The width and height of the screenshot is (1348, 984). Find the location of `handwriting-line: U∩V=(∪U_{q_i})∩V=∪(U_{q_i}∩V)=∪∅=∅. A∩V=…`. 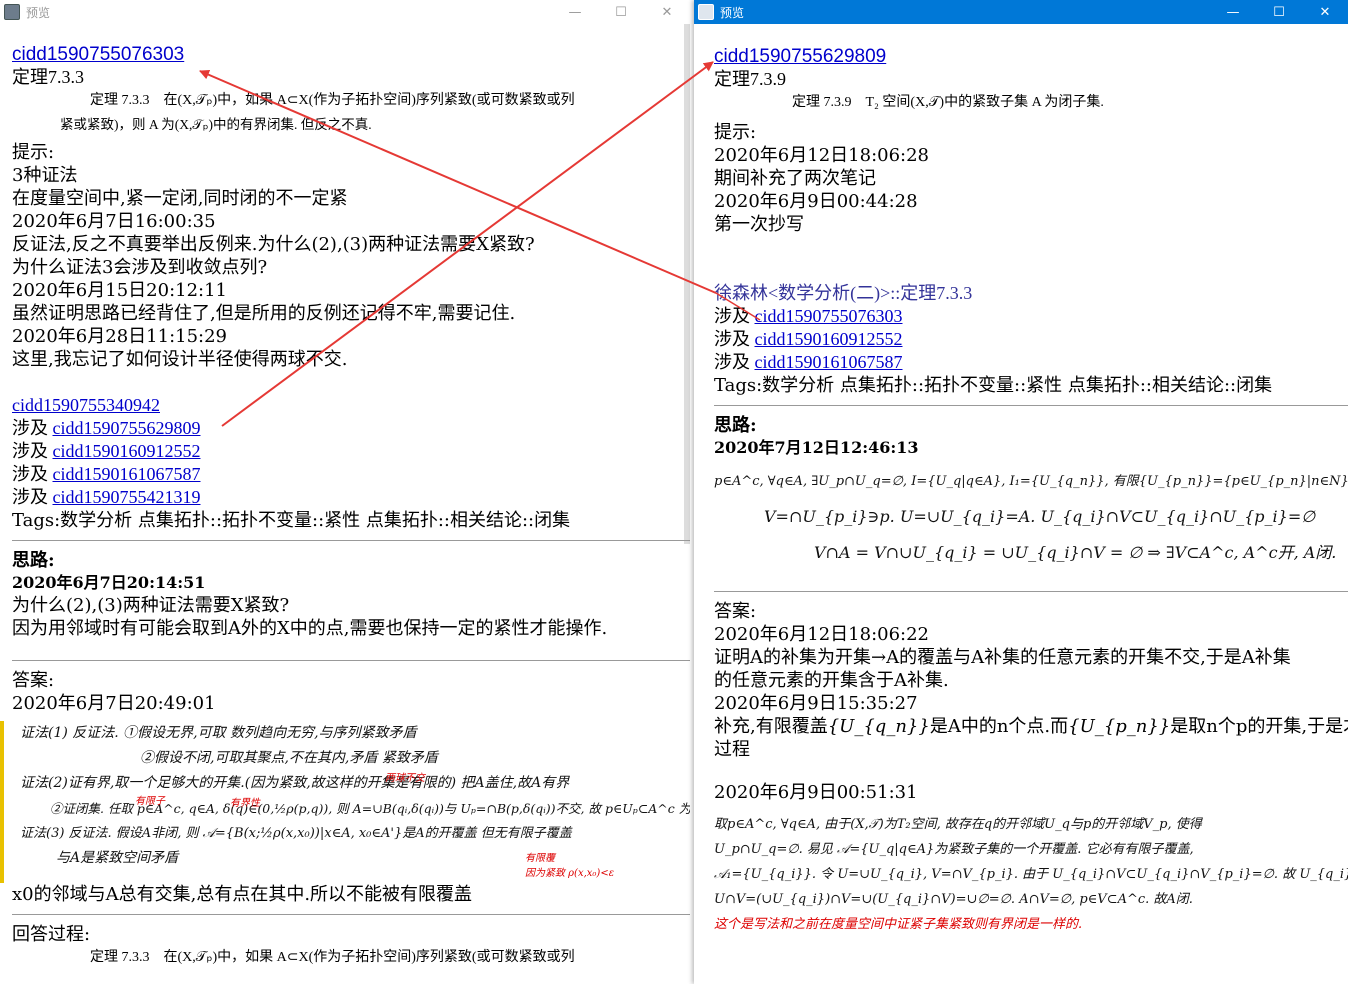

handwriting-line: U∩V=(∪U_{q_i})∩V=∪(U_{q_i}∩V)=∪∅=∅. A∩V=… is located at coordinates (953, 899).